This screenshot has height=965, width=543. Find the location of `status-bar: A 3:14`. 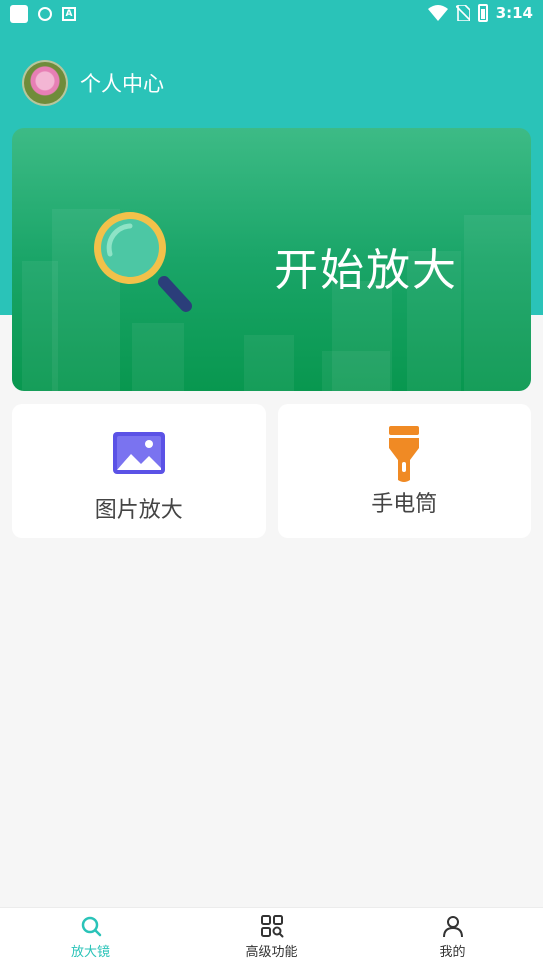

status-bar: A 3:14 is located at coordinates (271, 14).